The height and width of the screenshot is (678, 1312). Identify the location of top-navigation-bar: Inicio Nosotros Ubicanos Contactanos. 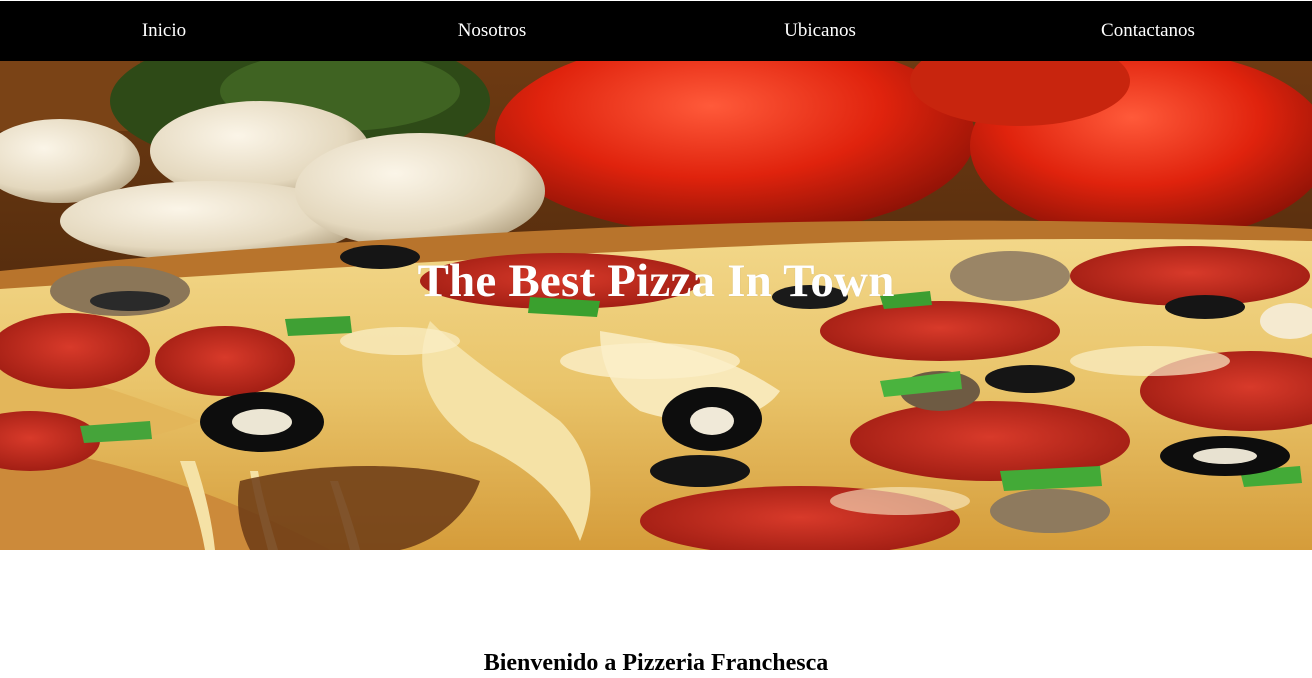
(656, 31).